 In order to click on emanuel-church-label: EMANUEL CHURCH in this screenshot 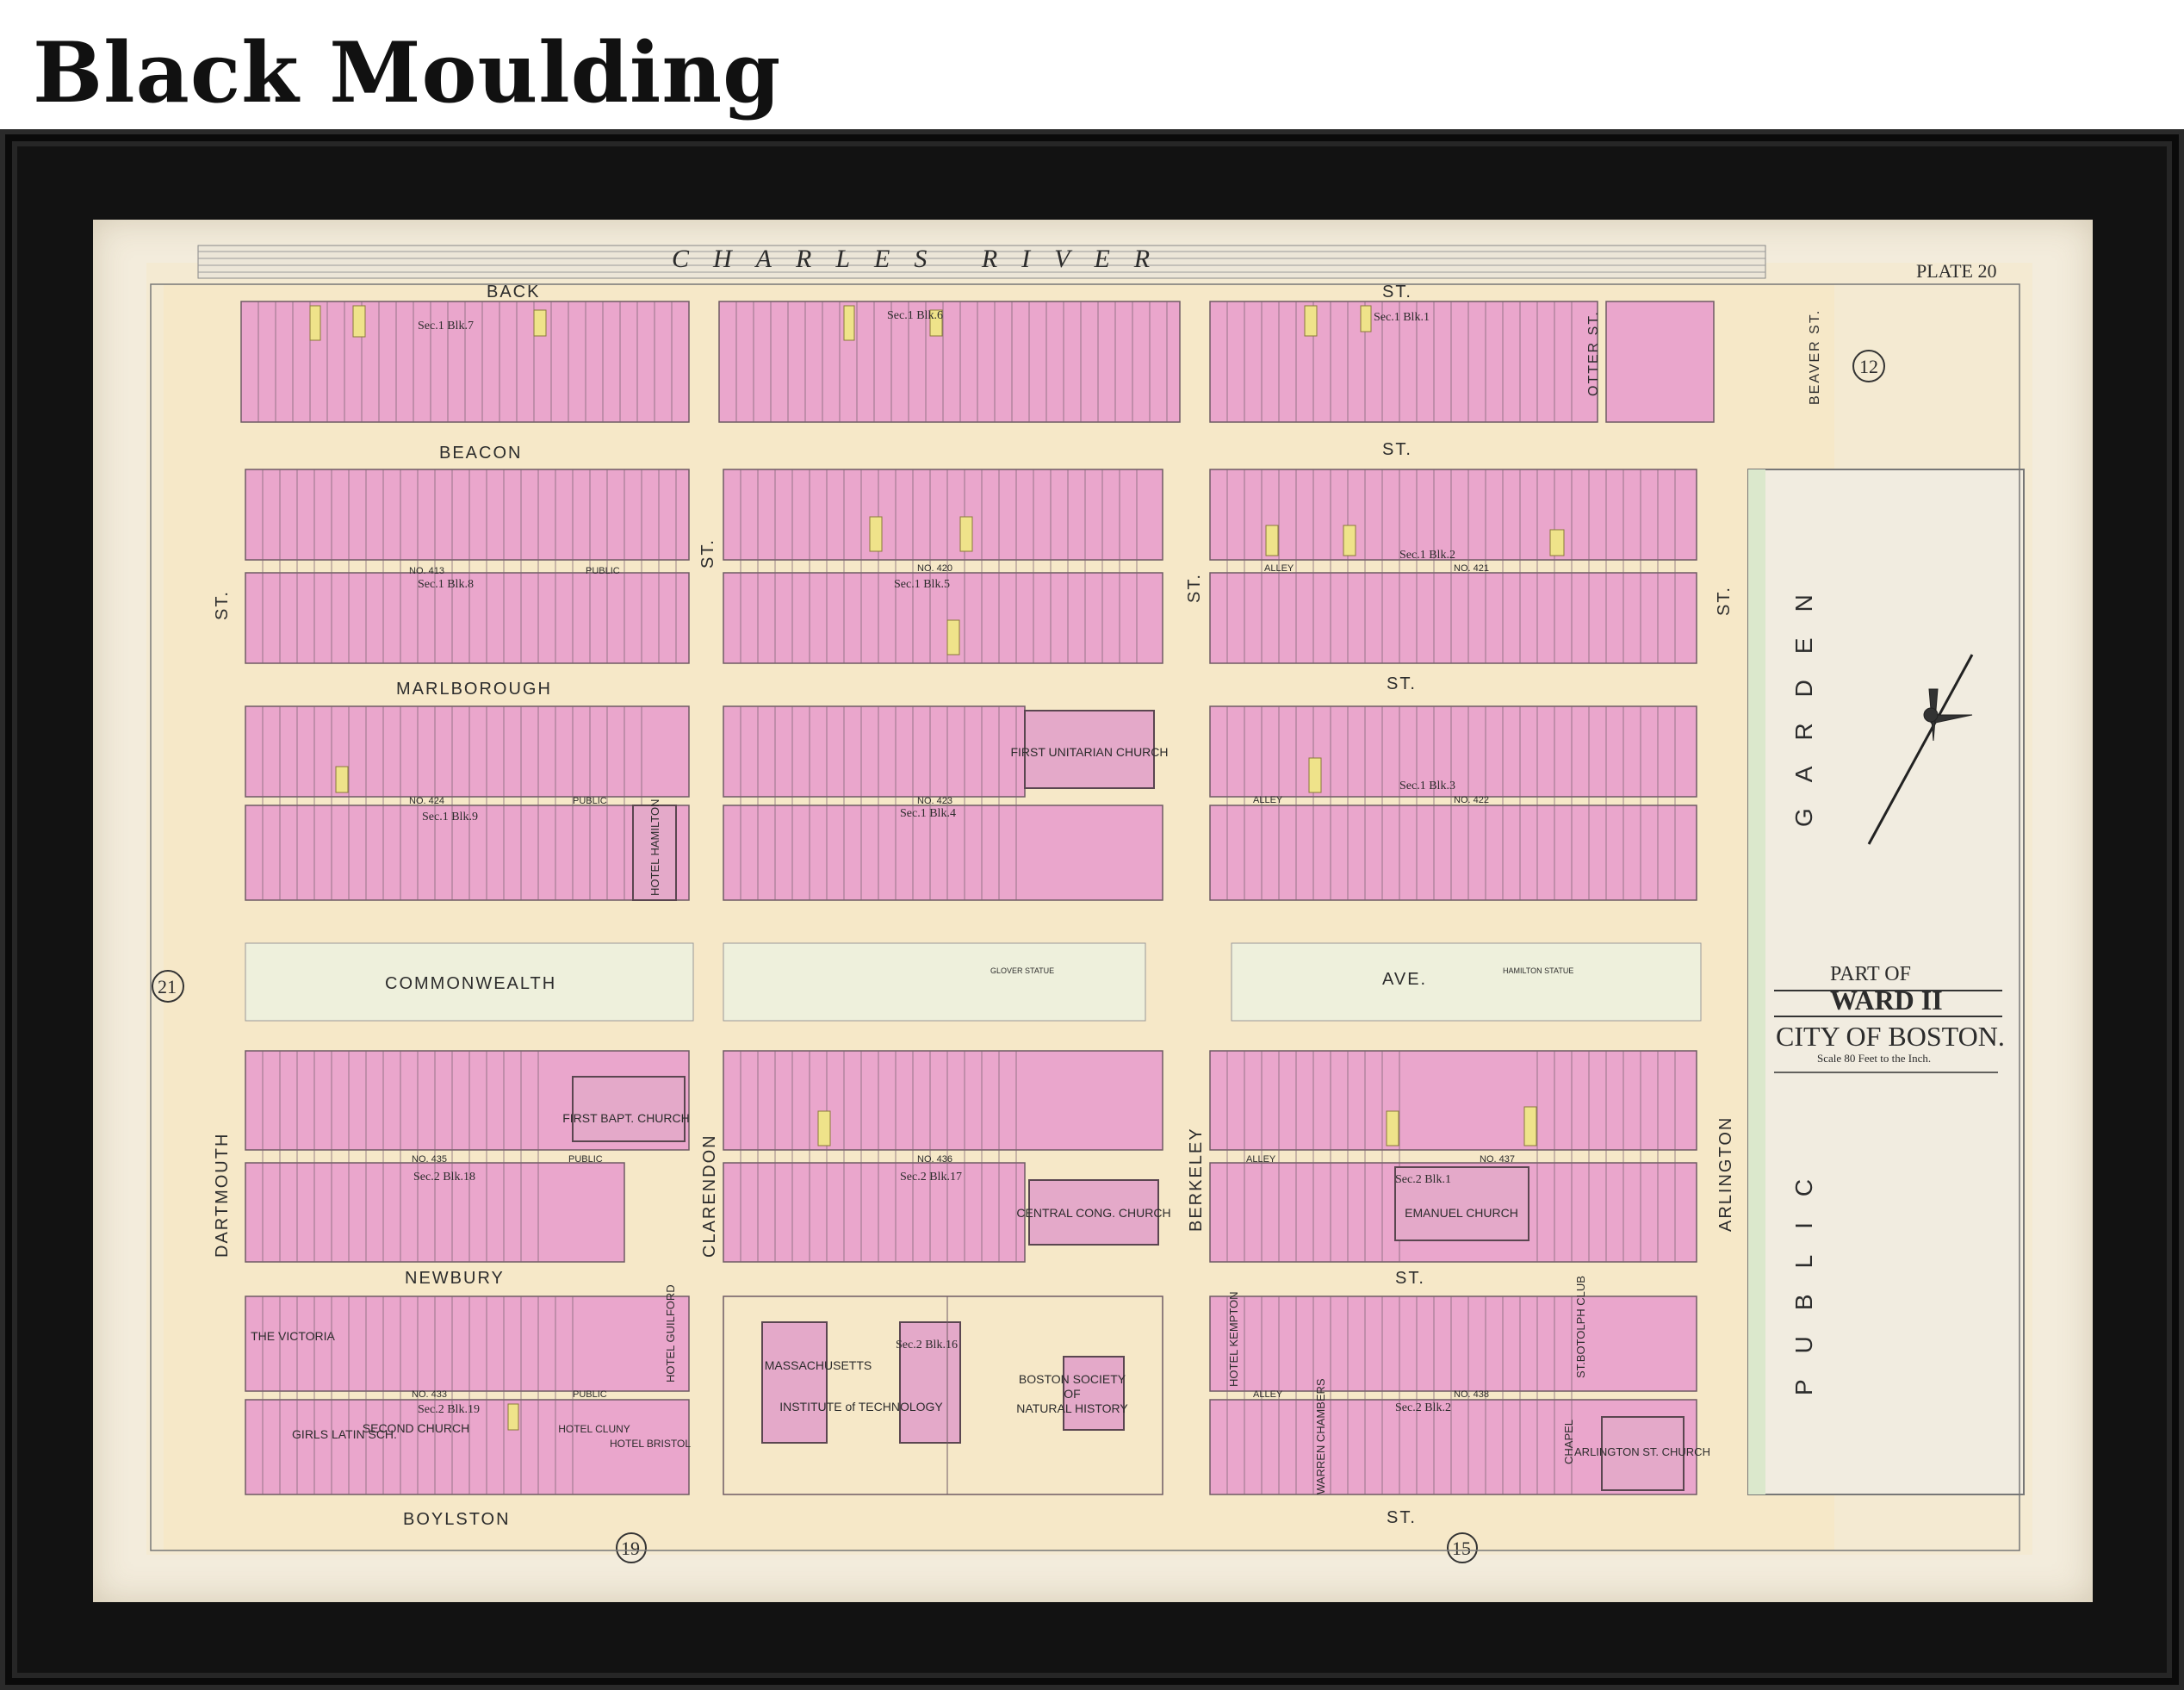, I will do `click(1461, 1213)`.